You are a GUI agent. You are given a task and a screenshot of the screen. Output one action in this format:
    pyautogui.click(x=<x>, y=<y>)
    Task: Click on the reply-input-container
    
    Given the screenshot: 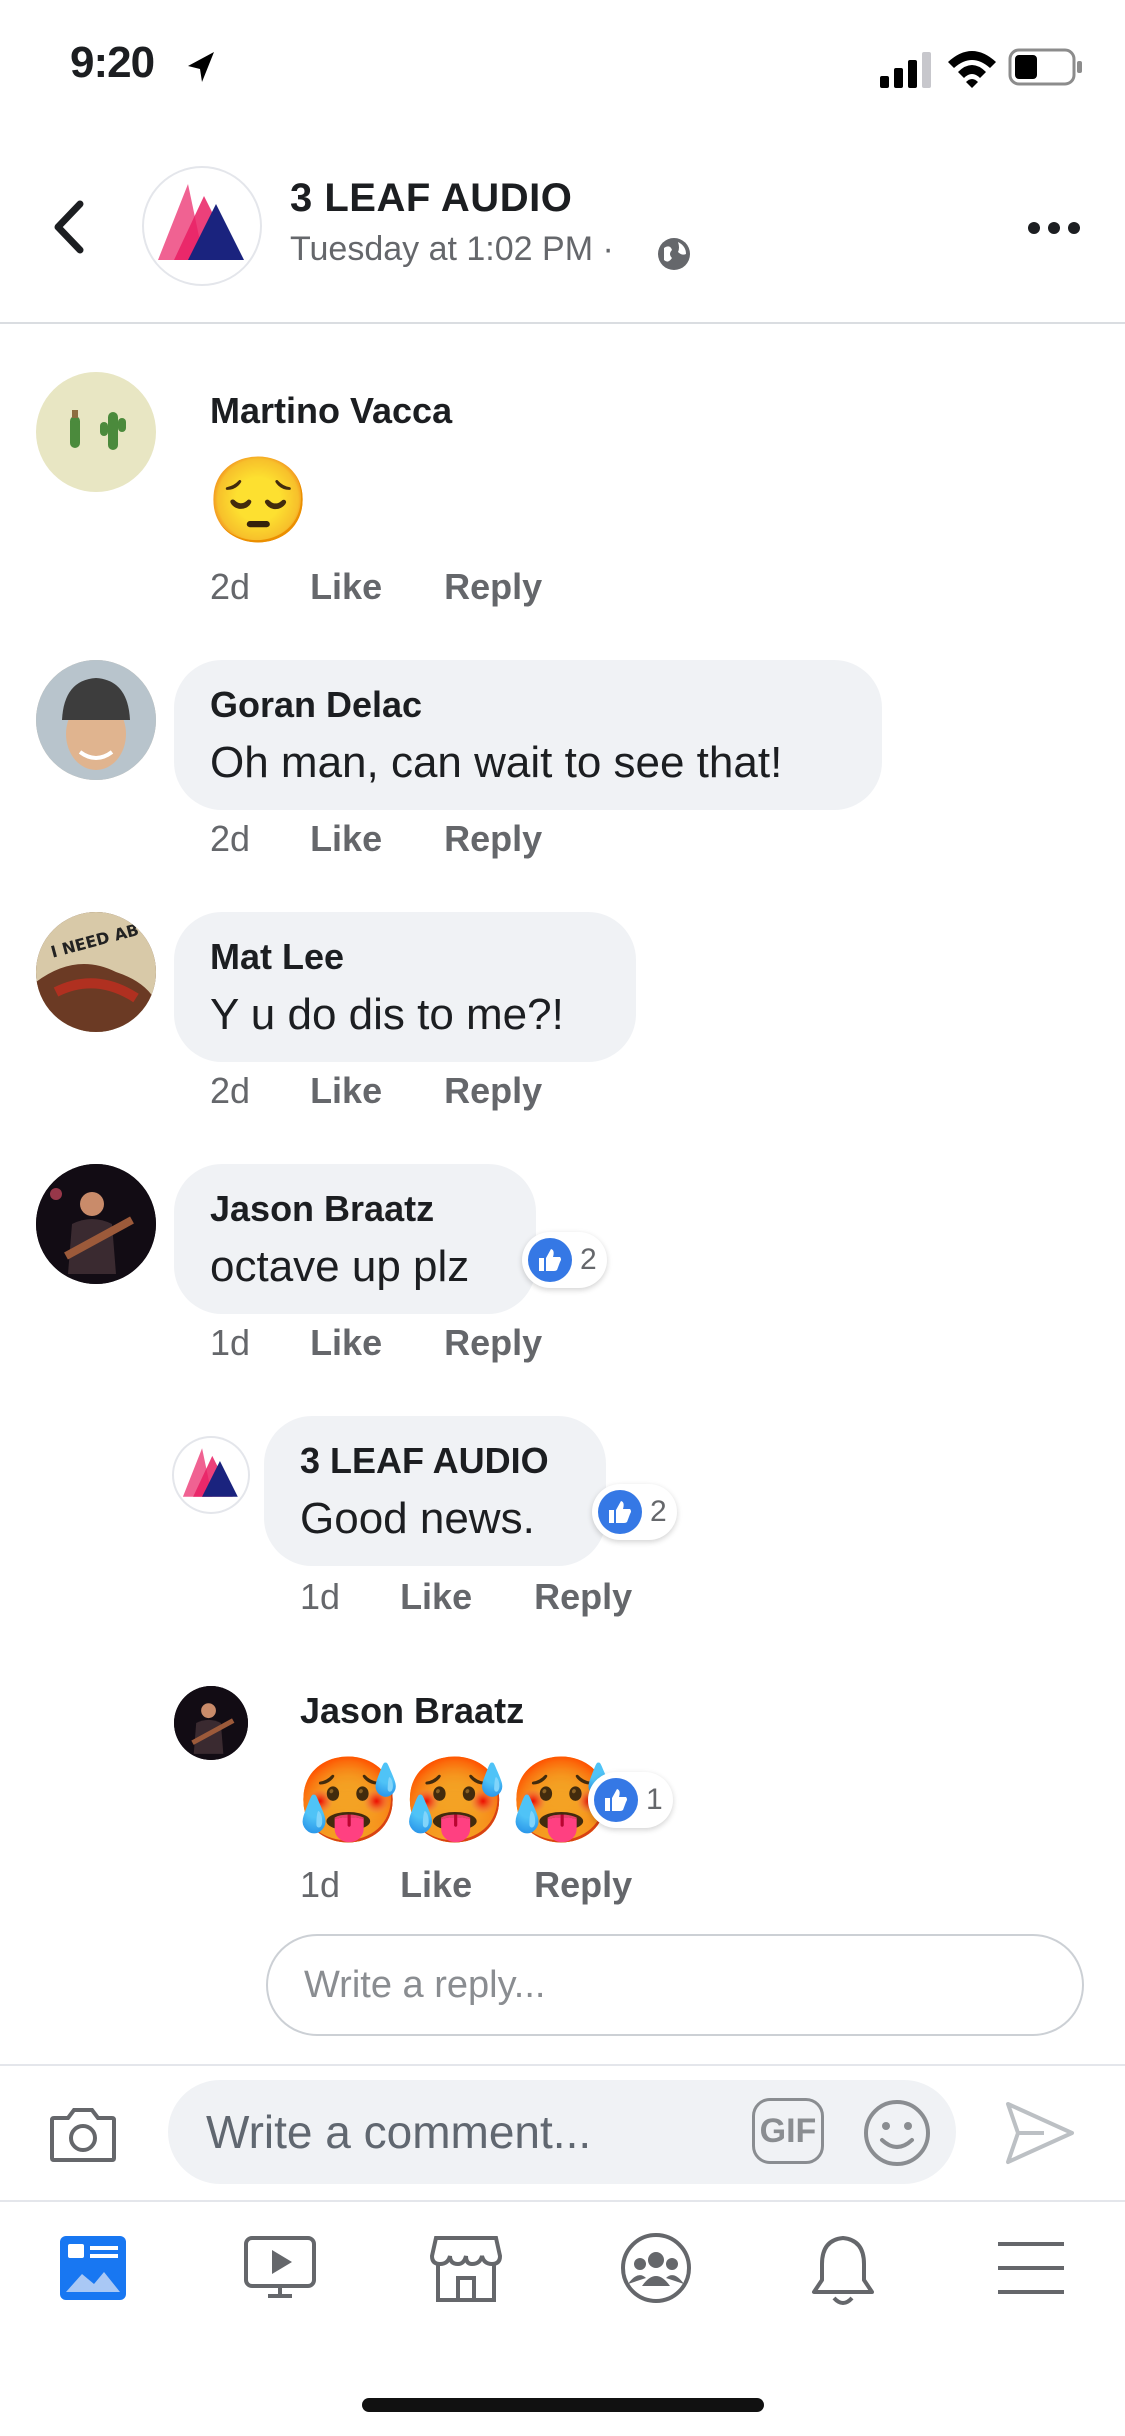 What is the action you would take?
    pyautogui.click(x=675, y=1985)
    